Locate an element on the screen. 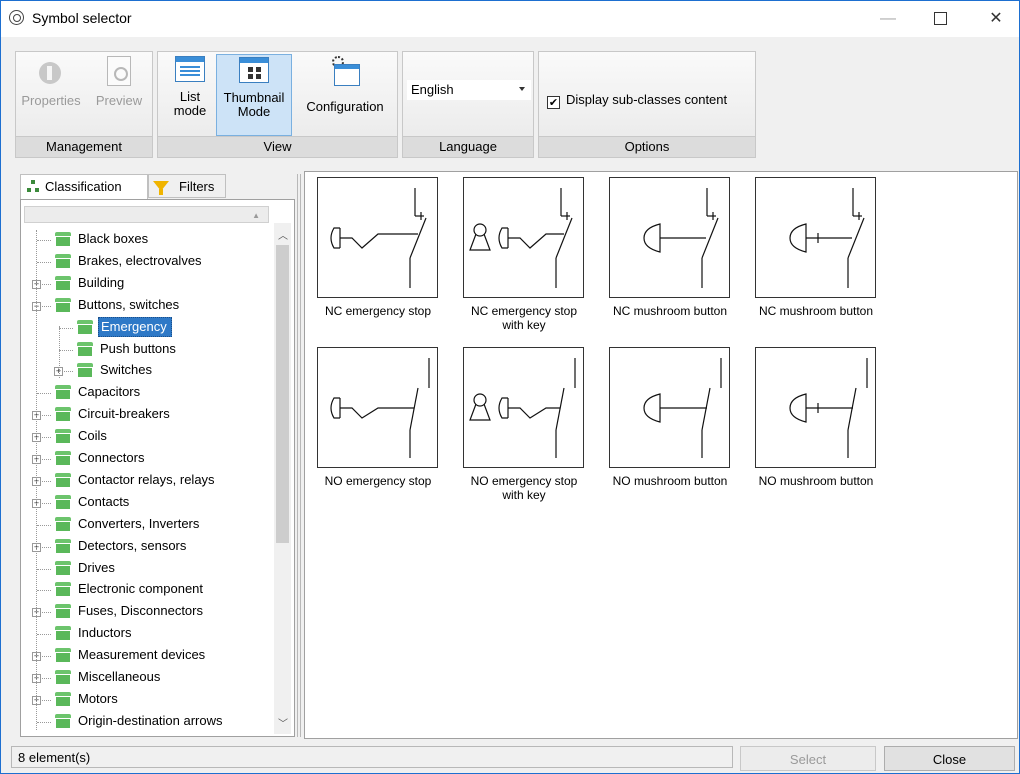 Image resolution: width=1020 pixels, height=774 pixels. symbol-label: NC mushroom button is located at coordinates (670, 311).